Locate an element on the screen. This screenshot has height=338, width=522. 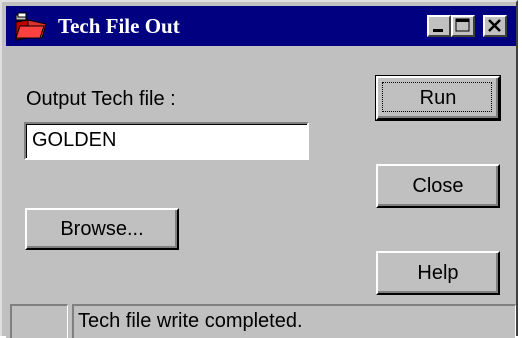
status-message: Tech file write completed. is located at coordinates (294, 321).